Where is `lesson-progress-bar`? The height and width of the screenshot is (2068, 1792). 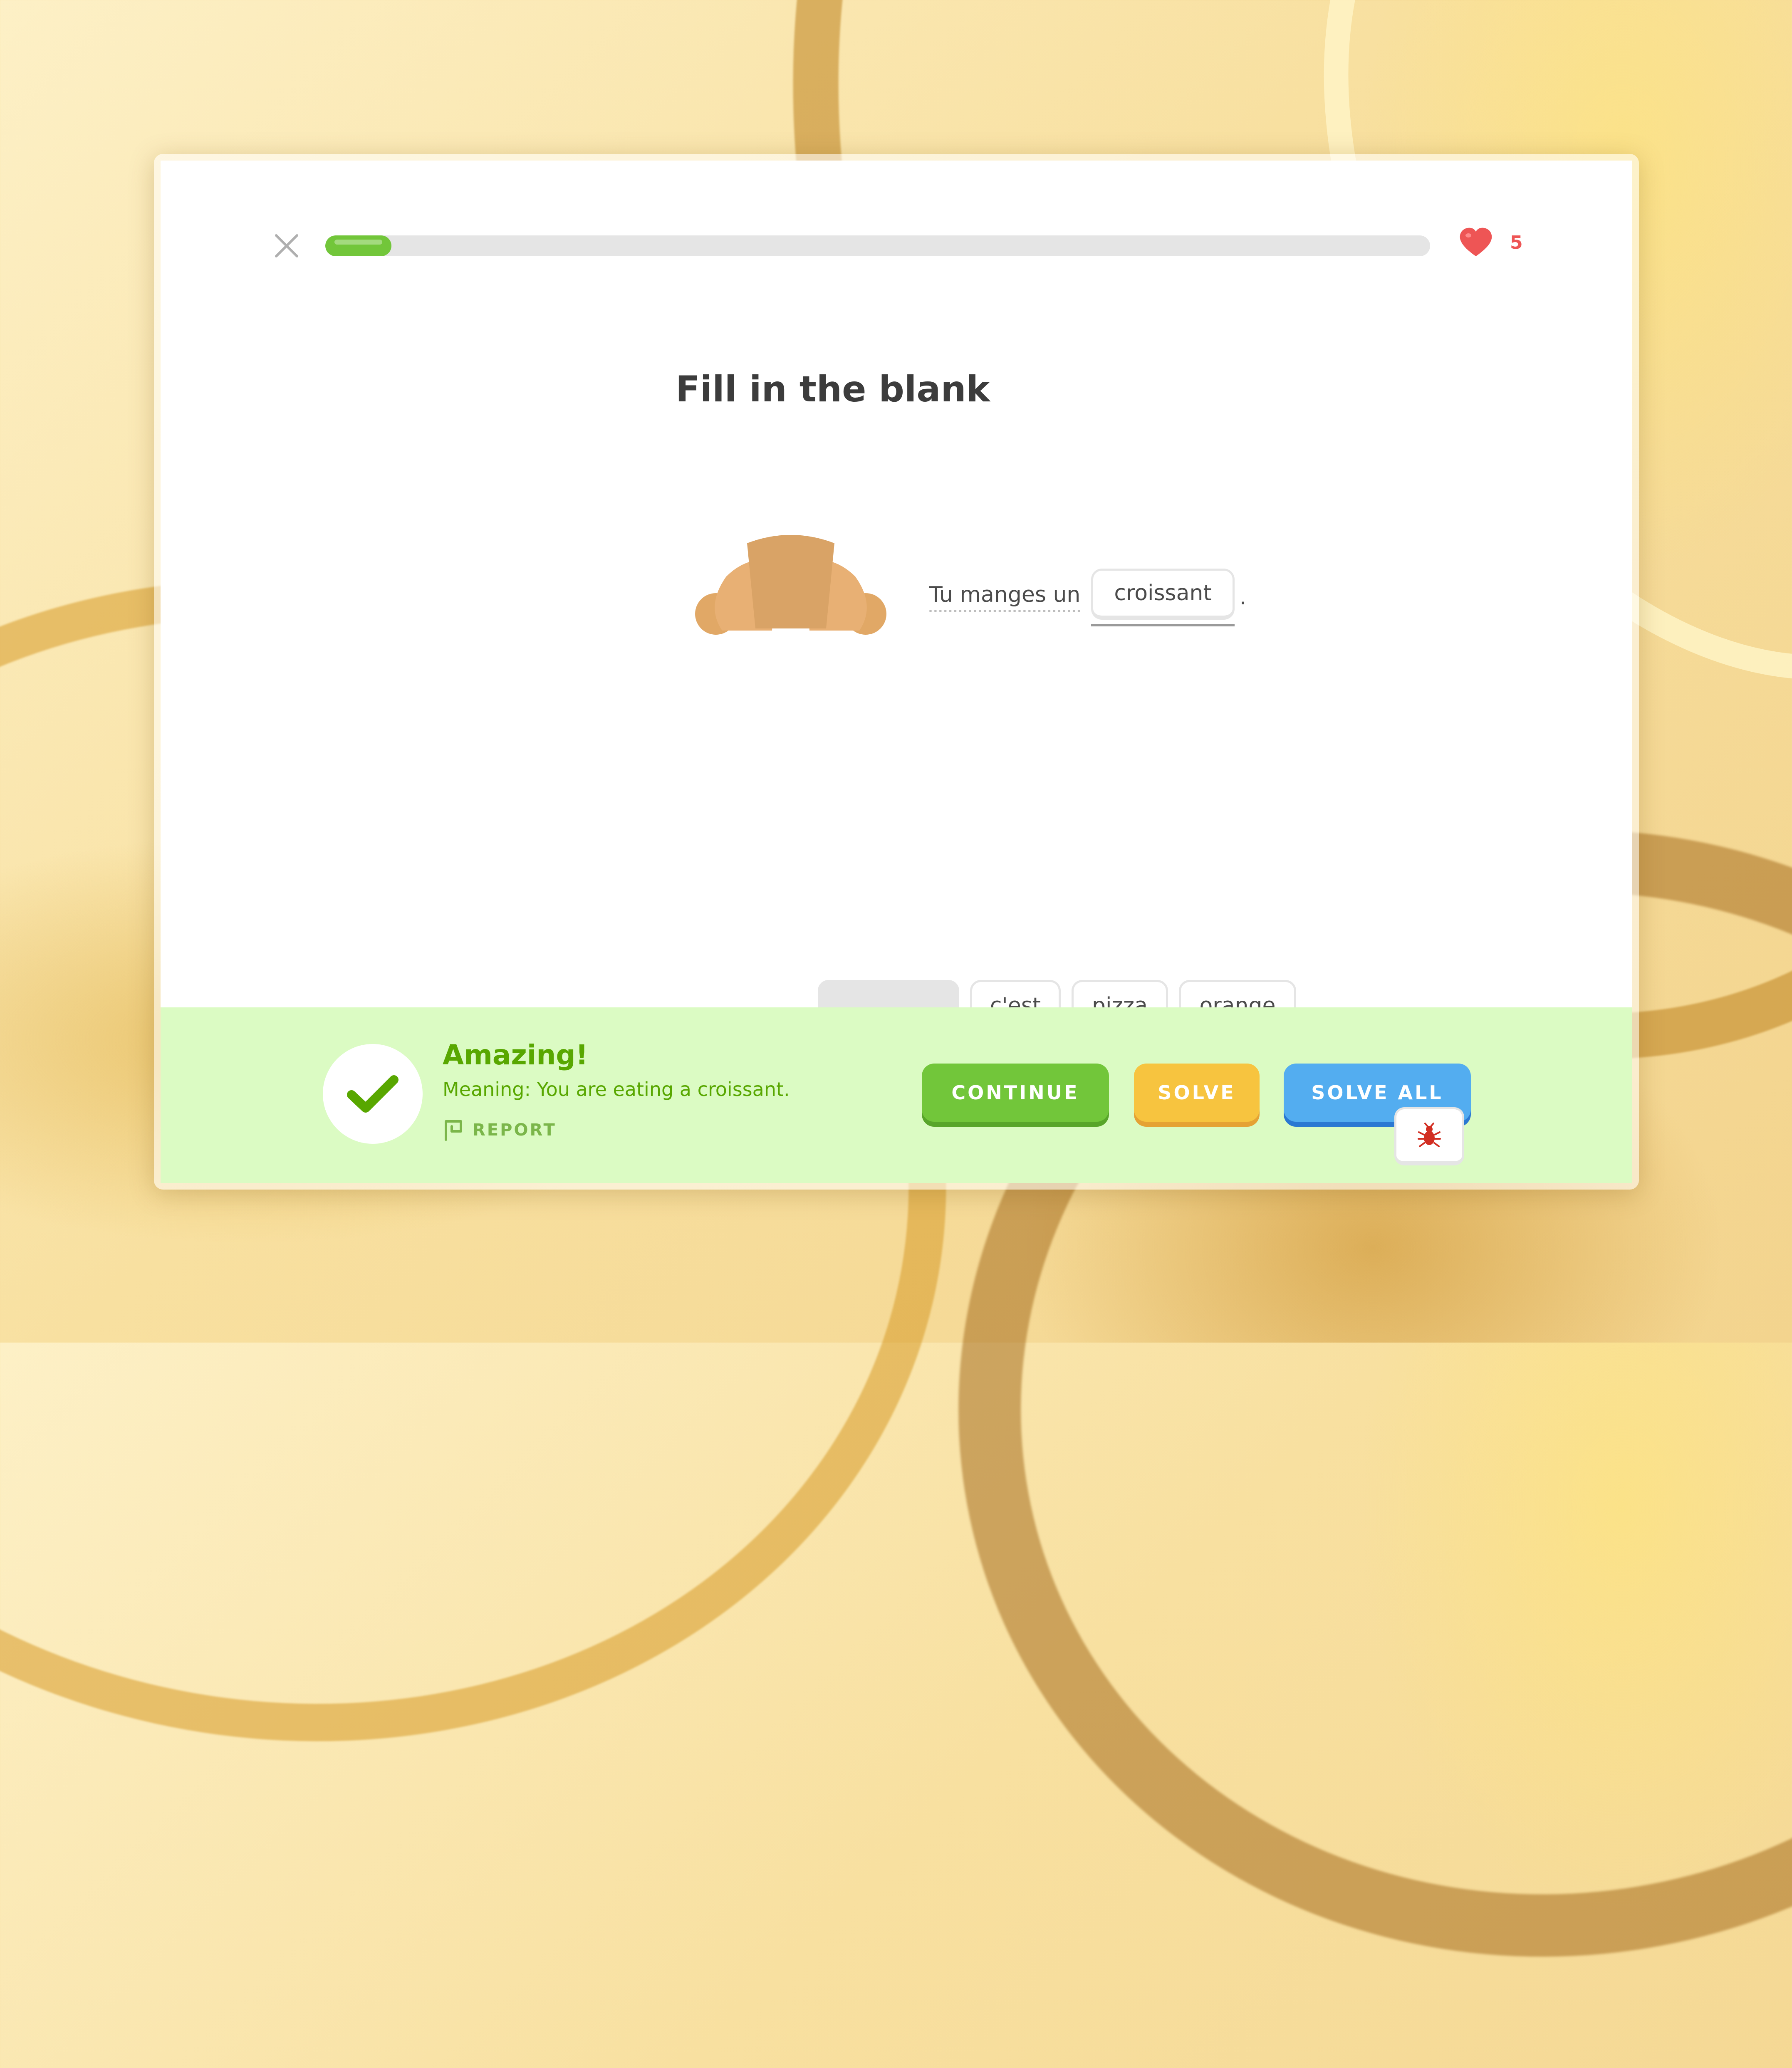
lesson-progress-bar is located at coordinates (877, 245).